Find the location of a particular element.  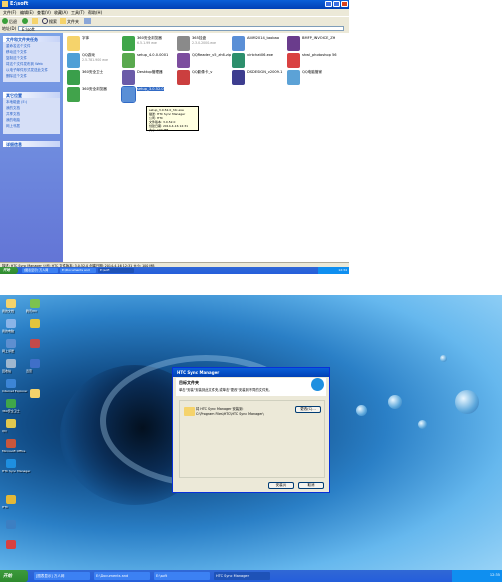

taskbar-task: E:\soft is located at coordinates (182, 576).